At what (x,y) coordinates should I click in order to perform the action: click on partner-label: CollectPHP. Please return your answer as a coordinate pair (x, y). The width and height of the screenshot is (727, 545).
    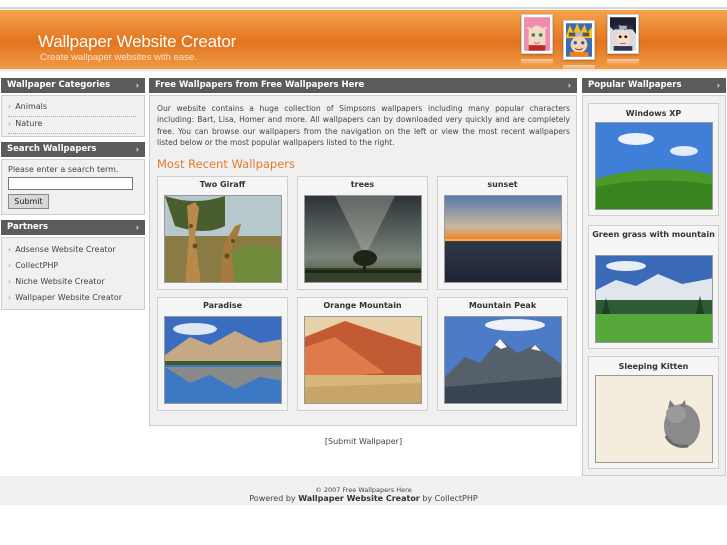
    Looking at the image, I should click on (37, 265).